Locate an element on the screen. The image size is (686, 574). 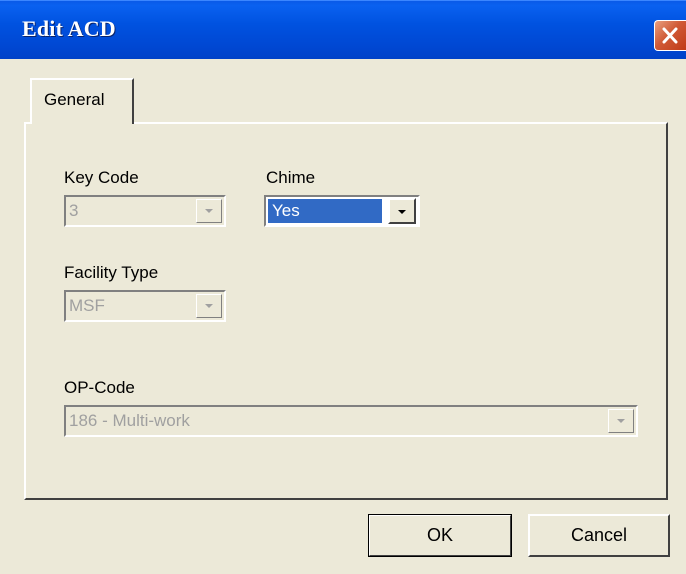
tab-general: General is located at coordinates (82, 101).